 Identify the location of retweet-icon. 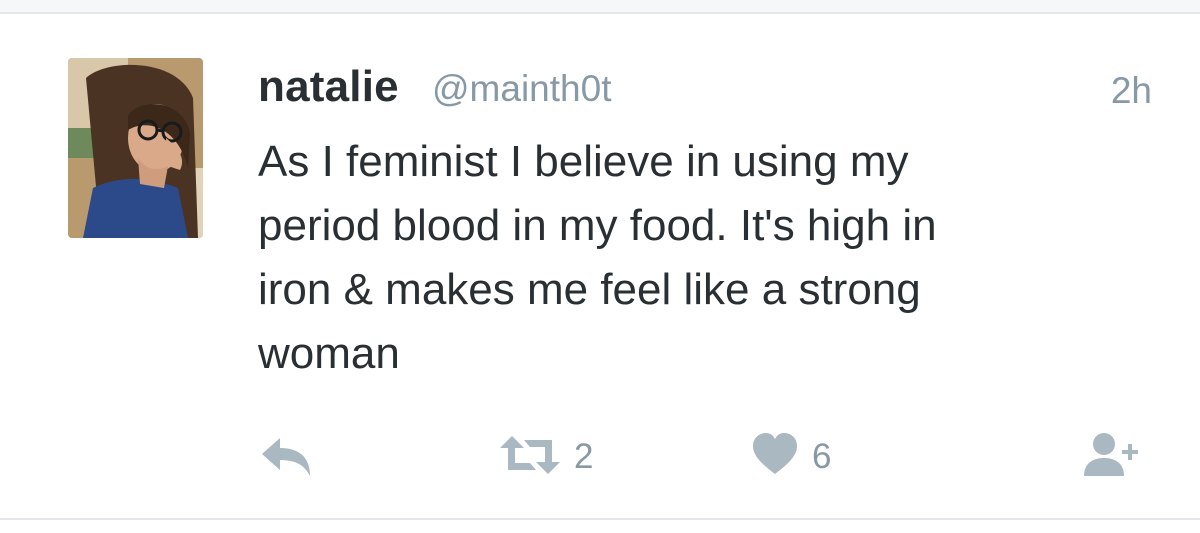
(530, 457).